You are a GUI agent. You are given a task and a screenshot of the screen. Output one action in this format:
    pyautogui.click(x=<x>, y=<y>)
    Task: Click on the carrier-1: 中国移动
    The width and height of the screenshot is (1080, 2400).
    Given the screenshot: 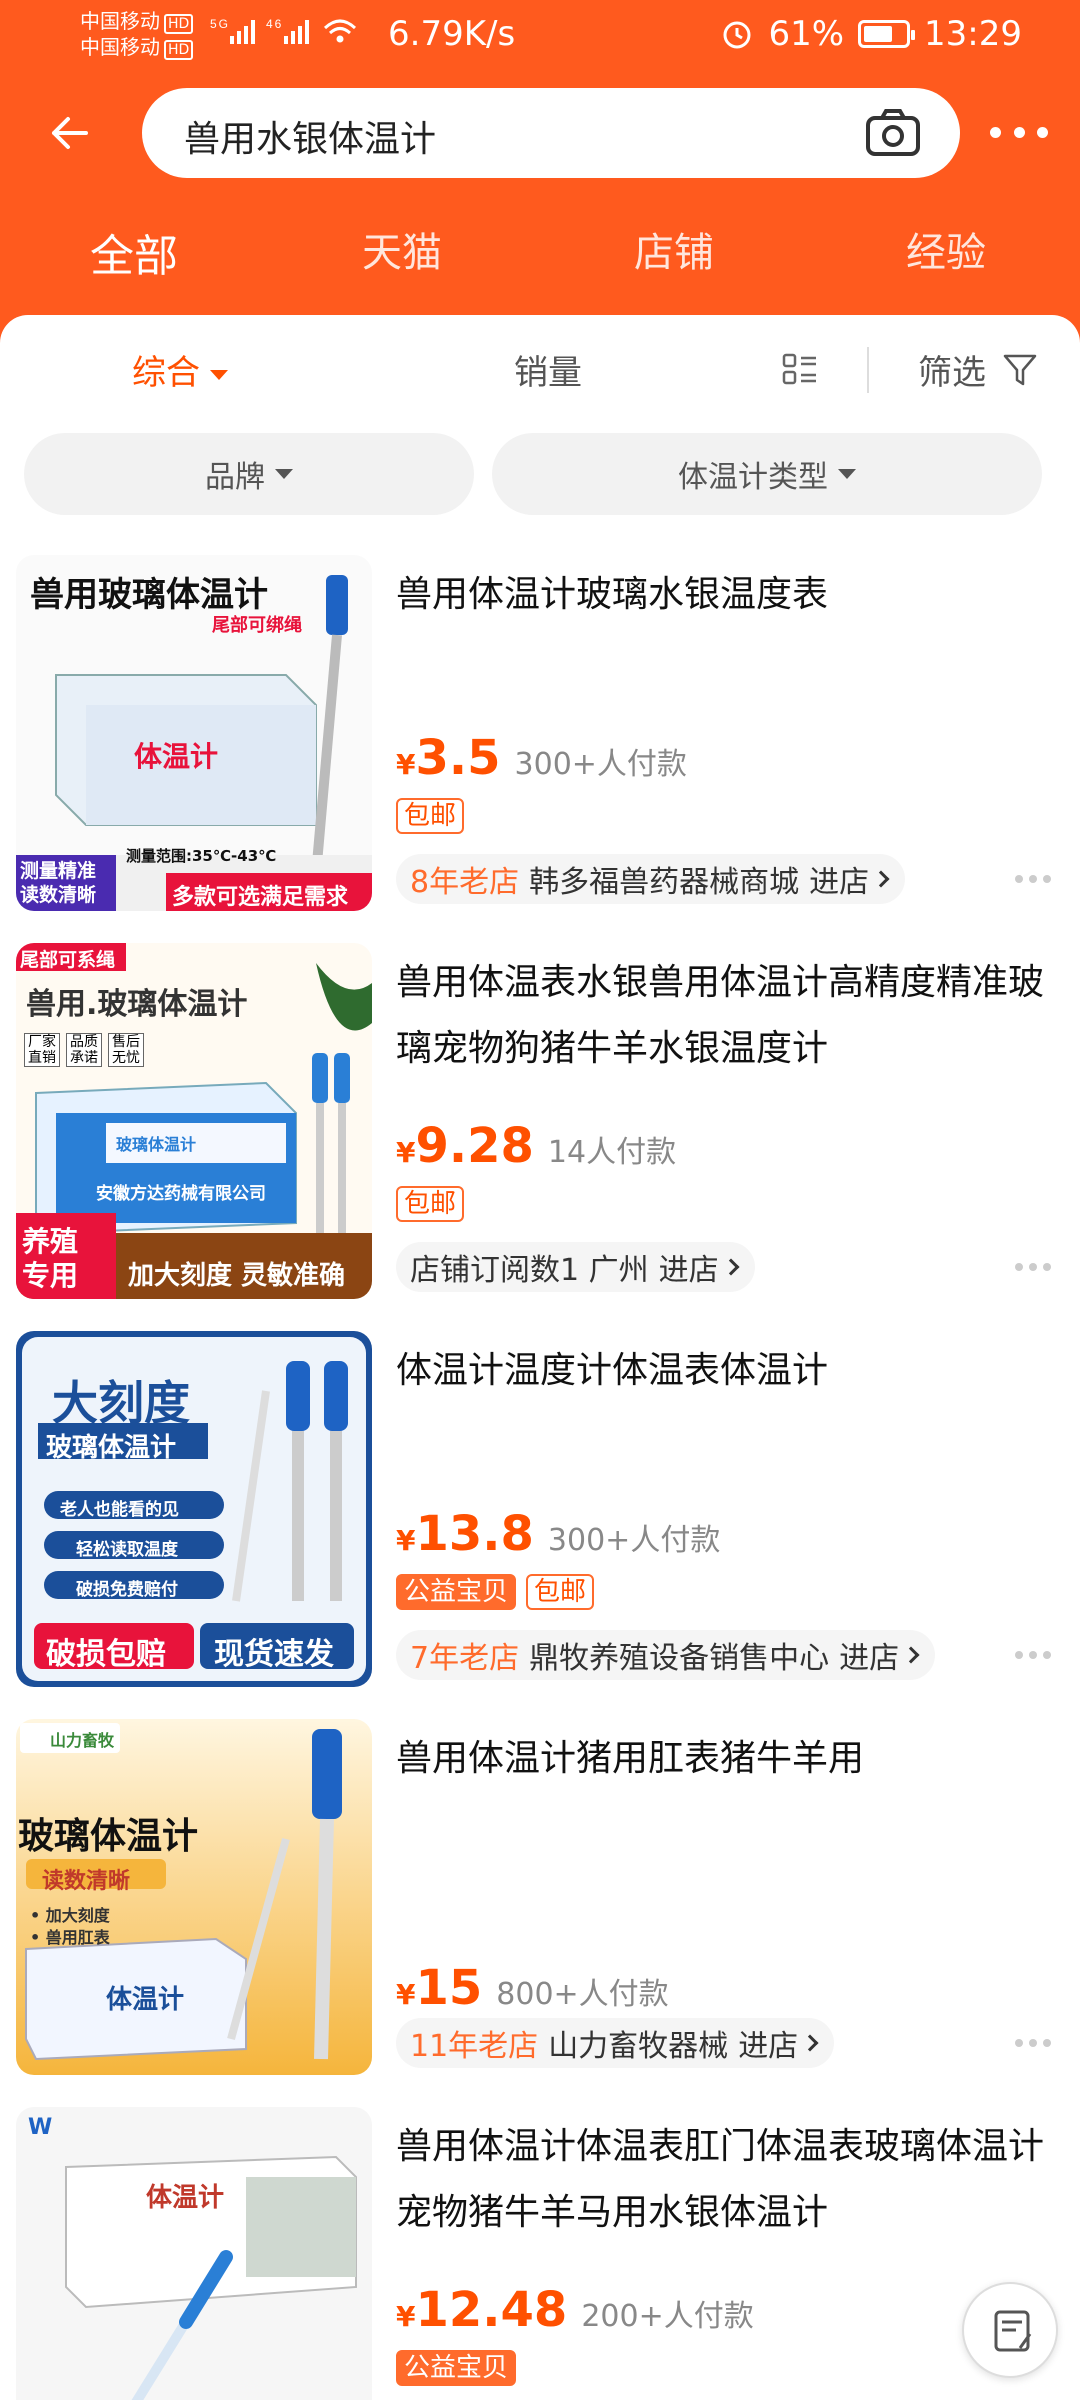 What is the action you would take?
    pyautogui.click(x=120, y=21)
    